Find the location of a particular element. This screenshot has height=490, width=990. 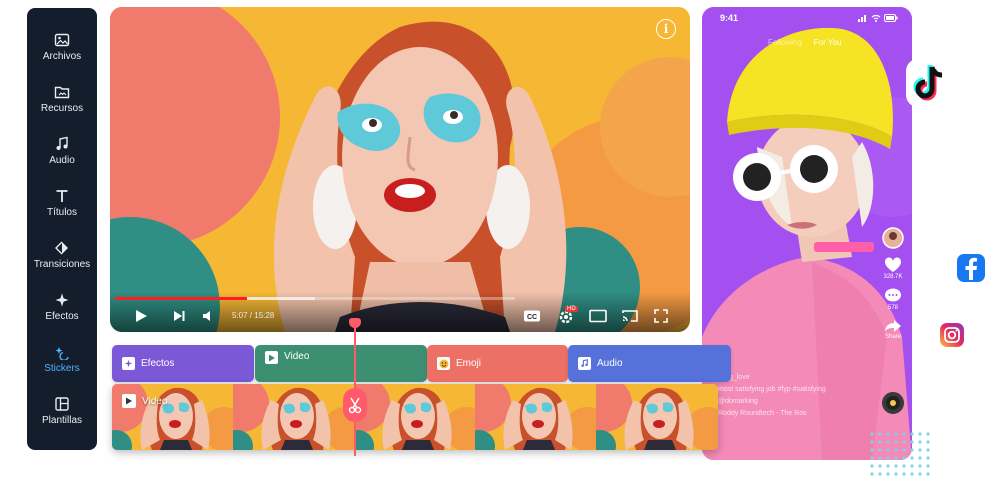

sidebar-item-label: Plantillas is located at coordinates (62, 420).